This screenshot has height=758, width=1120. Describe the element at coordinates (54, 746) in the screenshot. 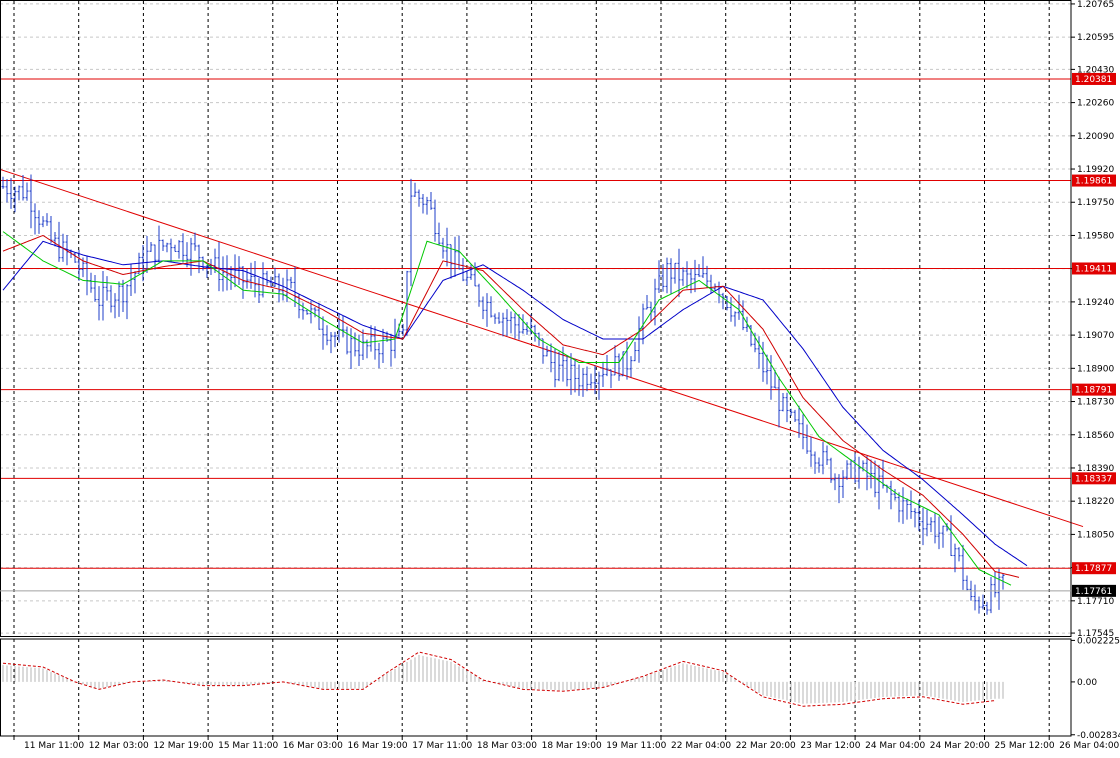

I see `time-tick-label: 11 Mar 11:00` at that location.